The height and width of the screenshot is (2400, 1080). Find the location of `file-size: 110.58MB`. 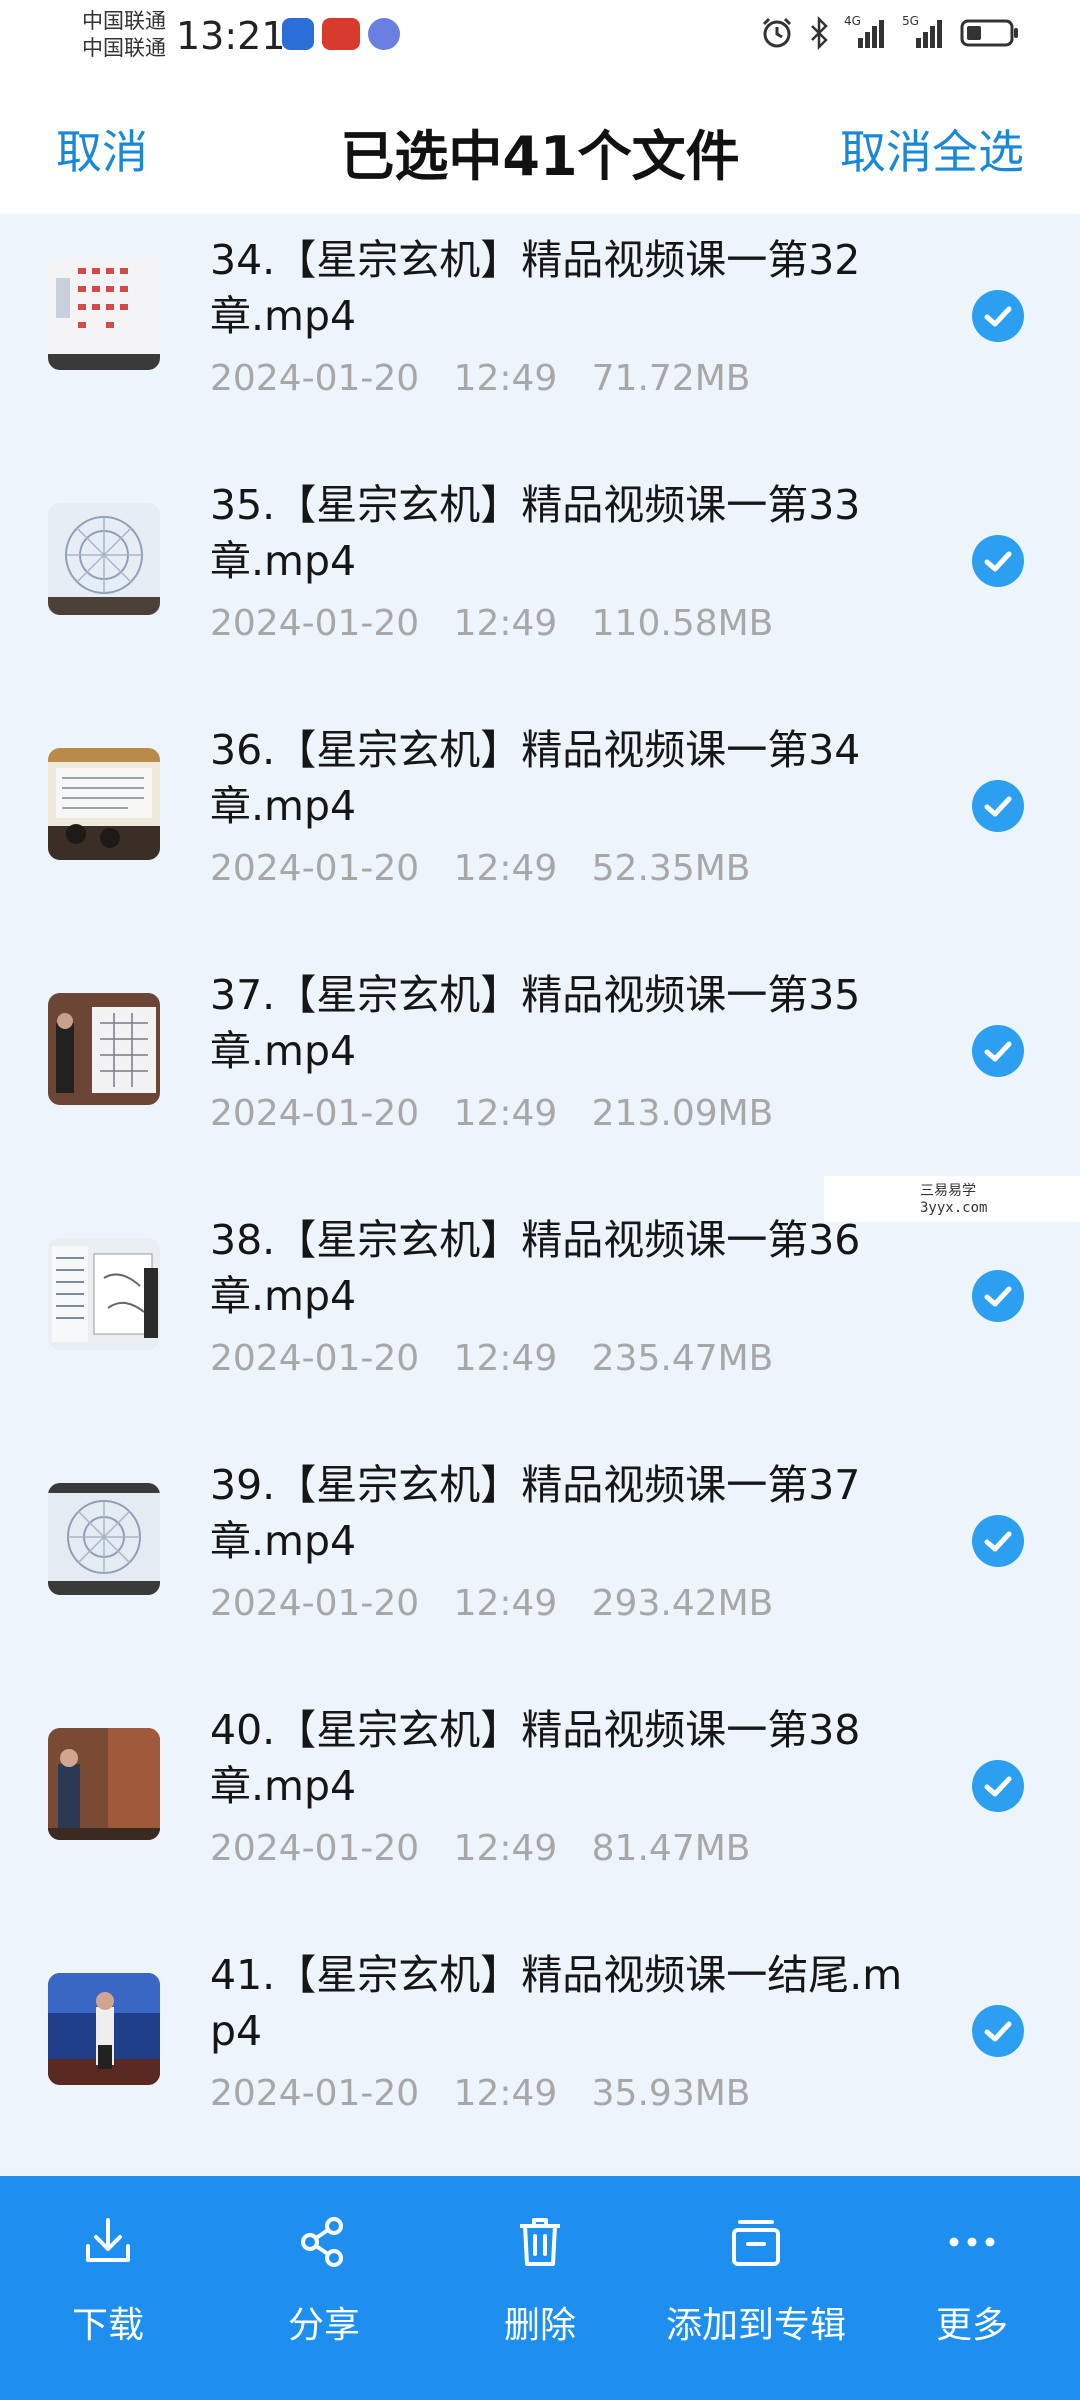

file-size: 110.58MB is located at coordinates (682, 623).